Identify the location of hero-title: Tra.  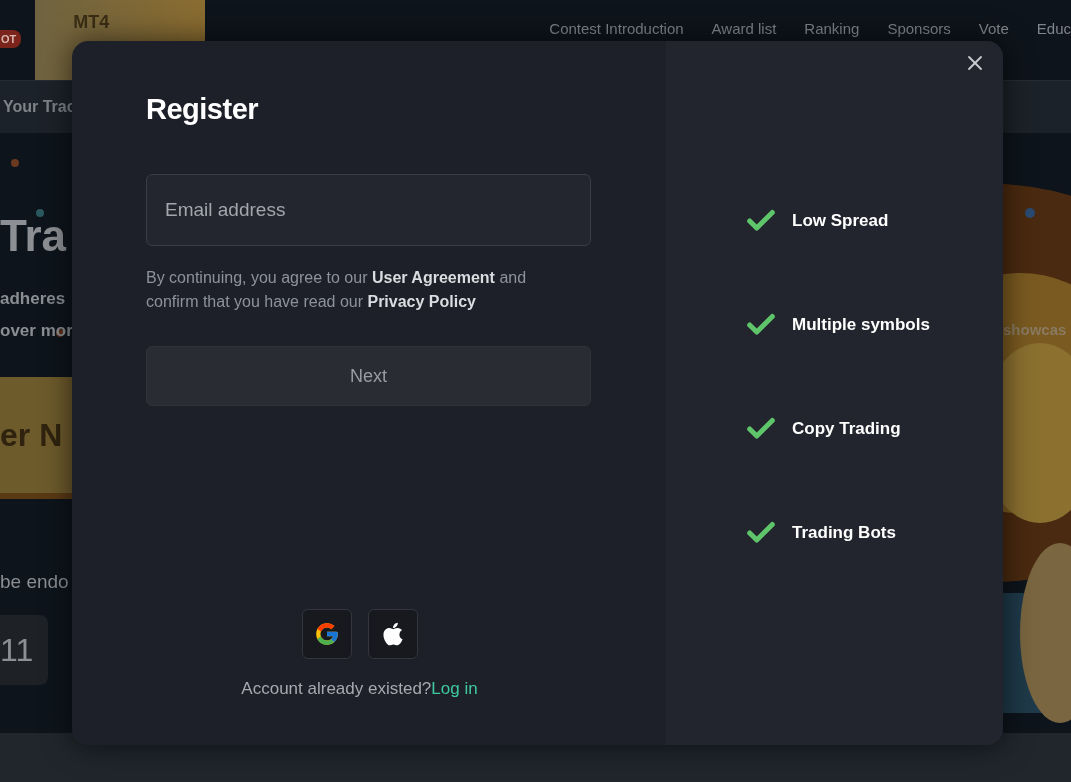
(34, 236).